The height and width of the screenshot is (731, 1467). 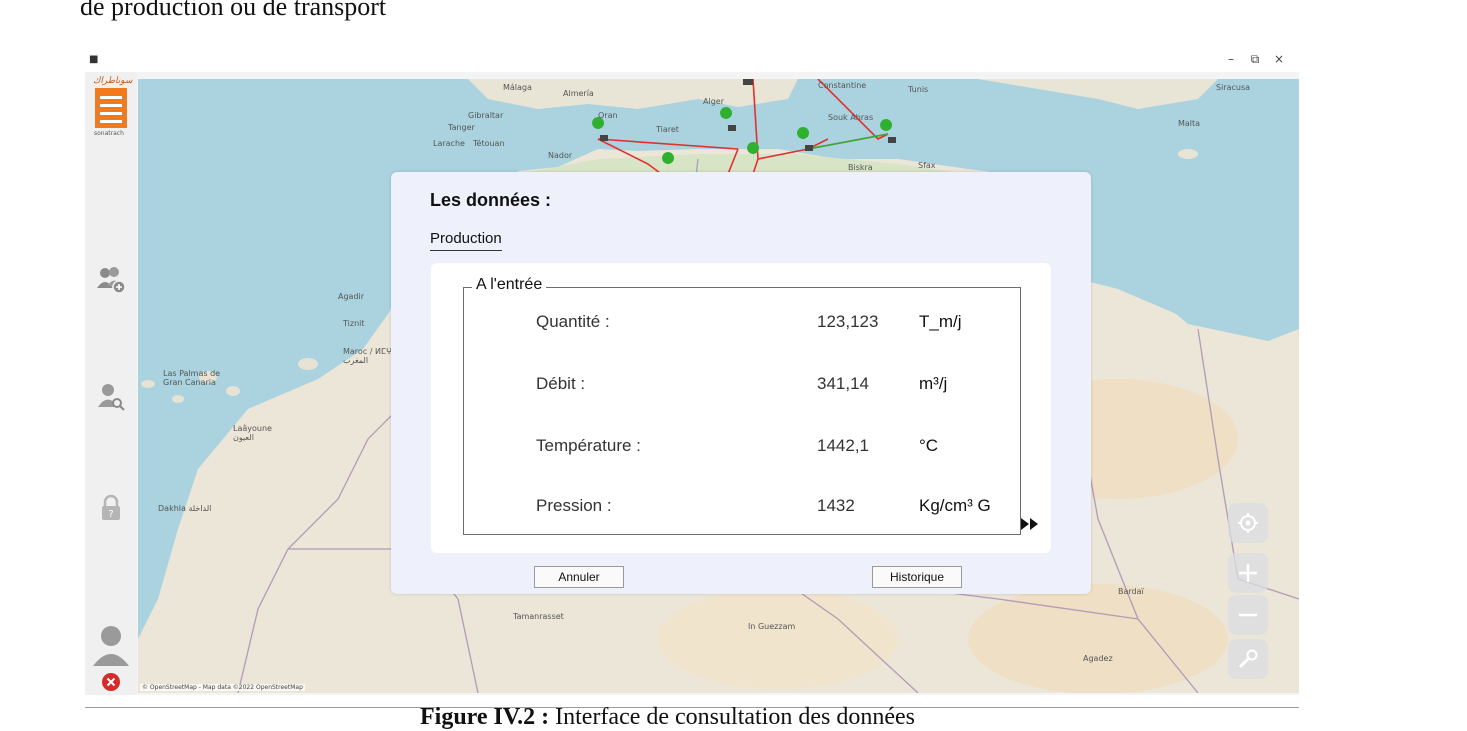 I want to click on close-button: ×, so click(x=1279, y=59).